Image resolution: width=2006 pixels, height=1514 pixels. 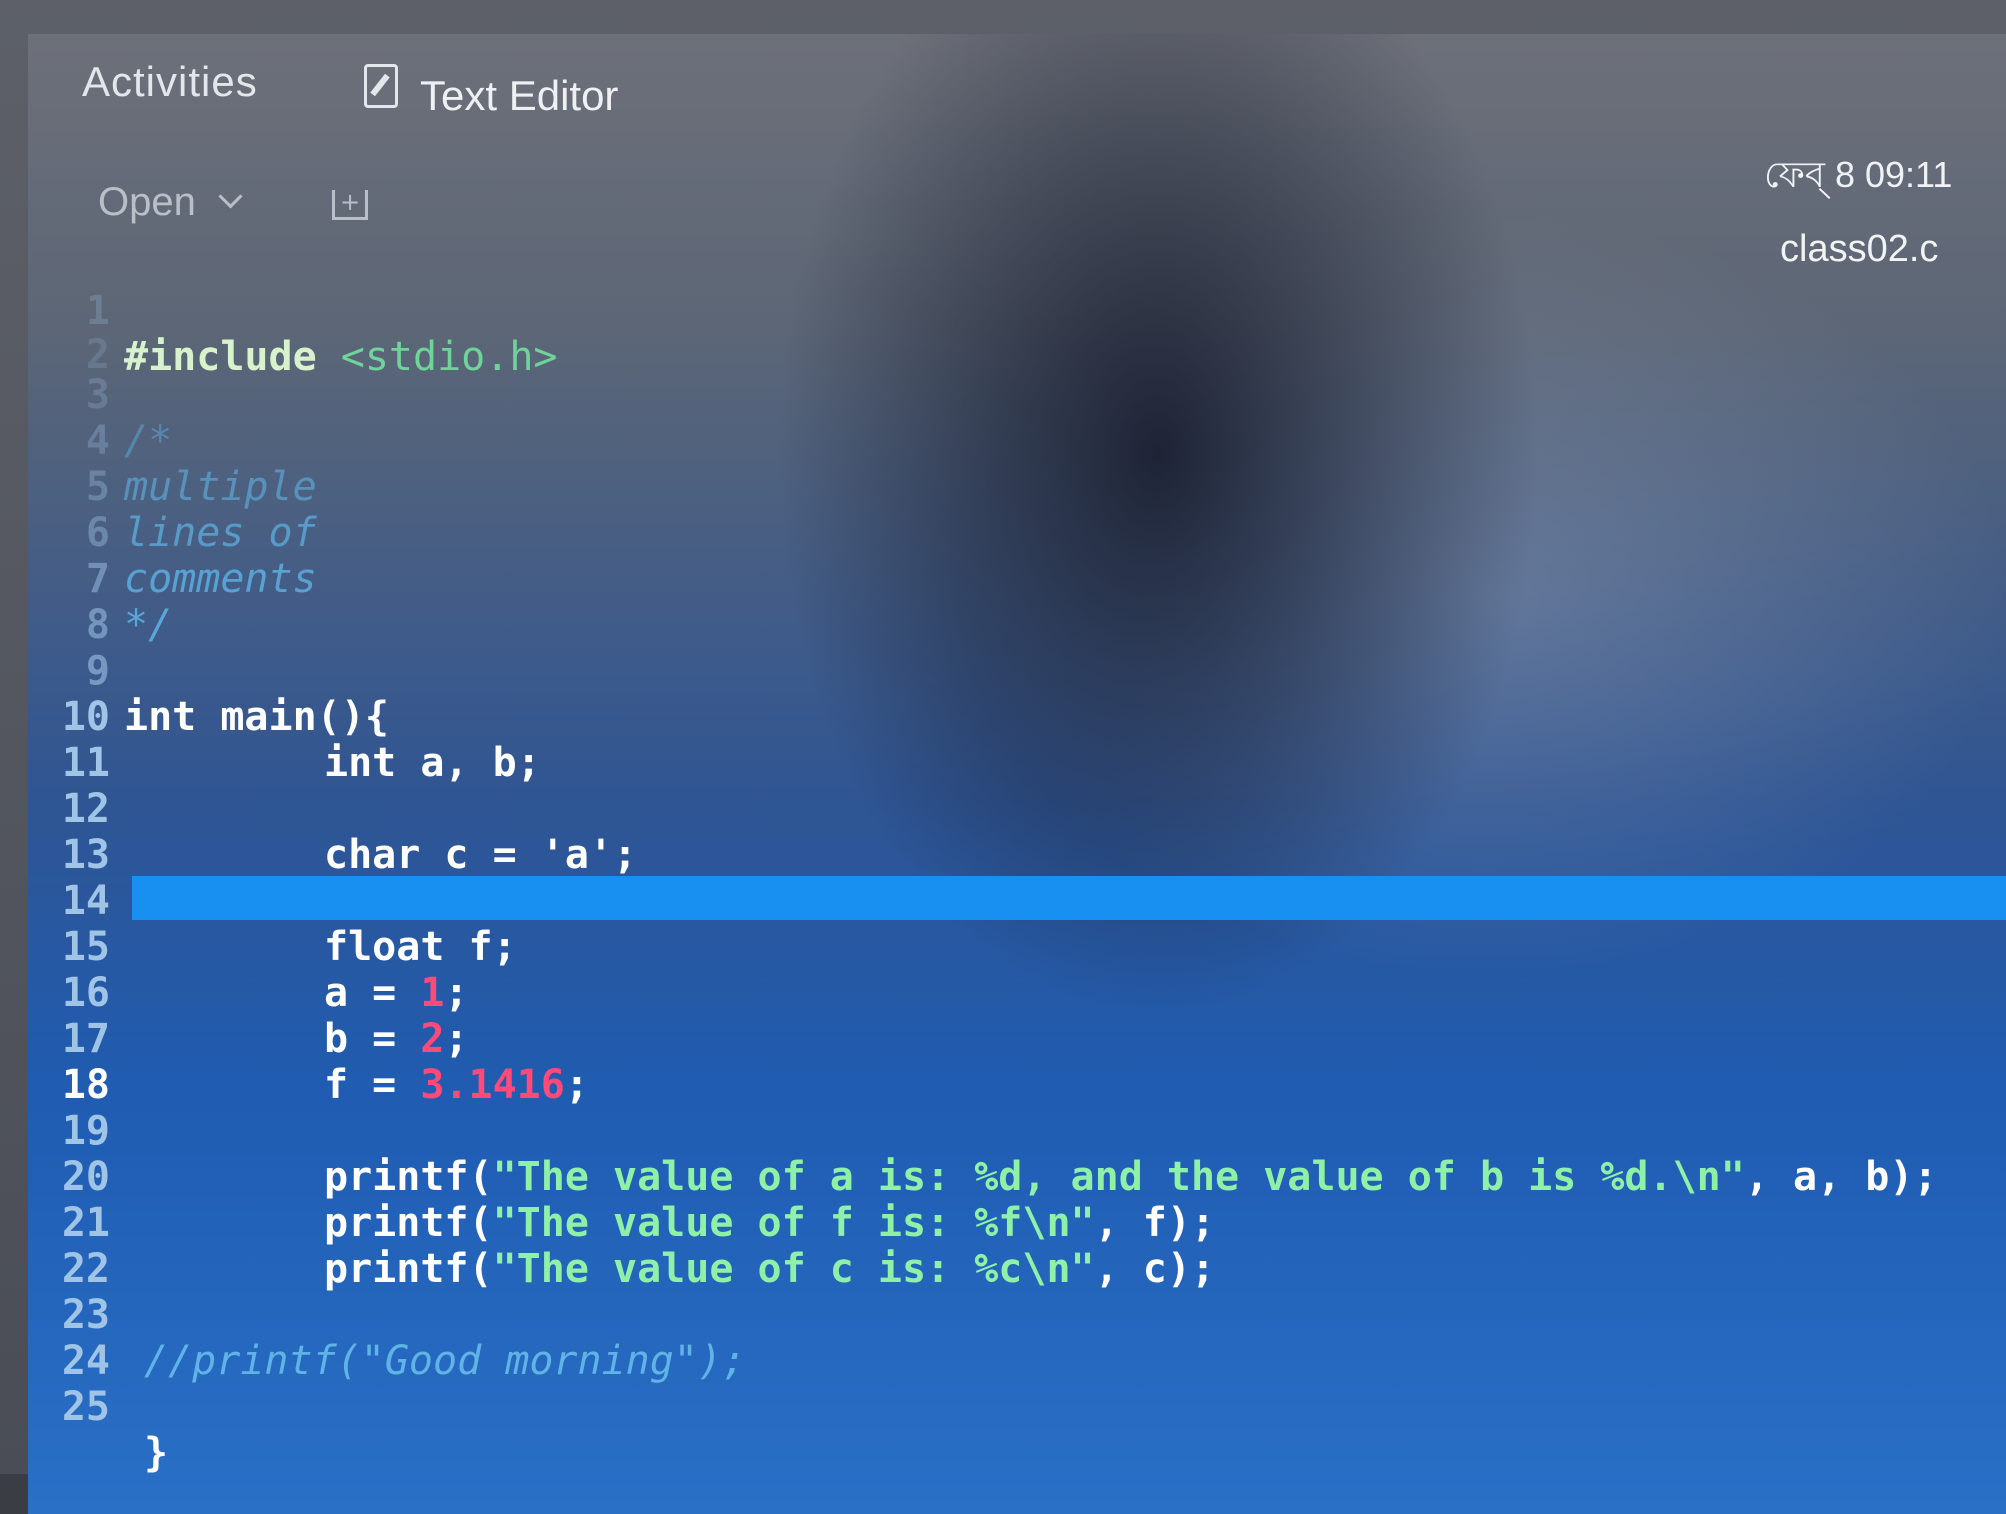 What do you see at coordinates (147, 202) in the screenshot?
I see `open-button-label: Open` at bounding box center [147, 202].